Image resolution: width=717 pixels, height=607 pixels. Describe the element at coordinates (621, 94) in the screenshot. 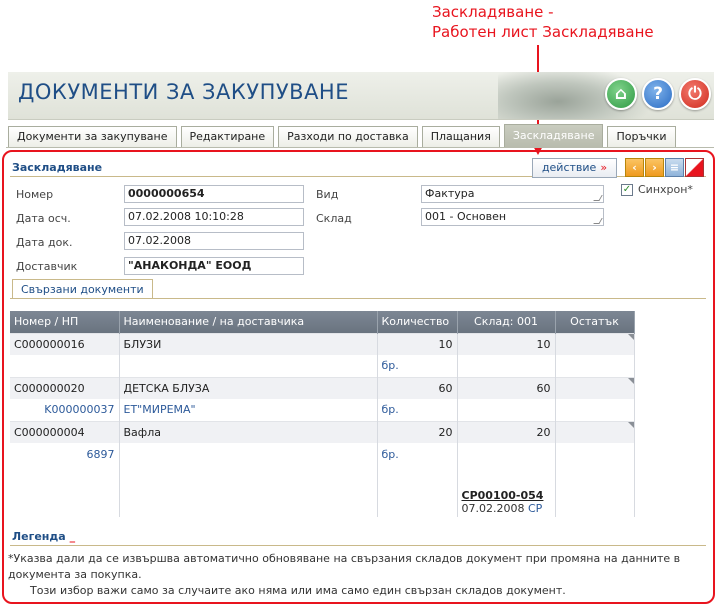

I see `home-icon: ⌂` at that location.